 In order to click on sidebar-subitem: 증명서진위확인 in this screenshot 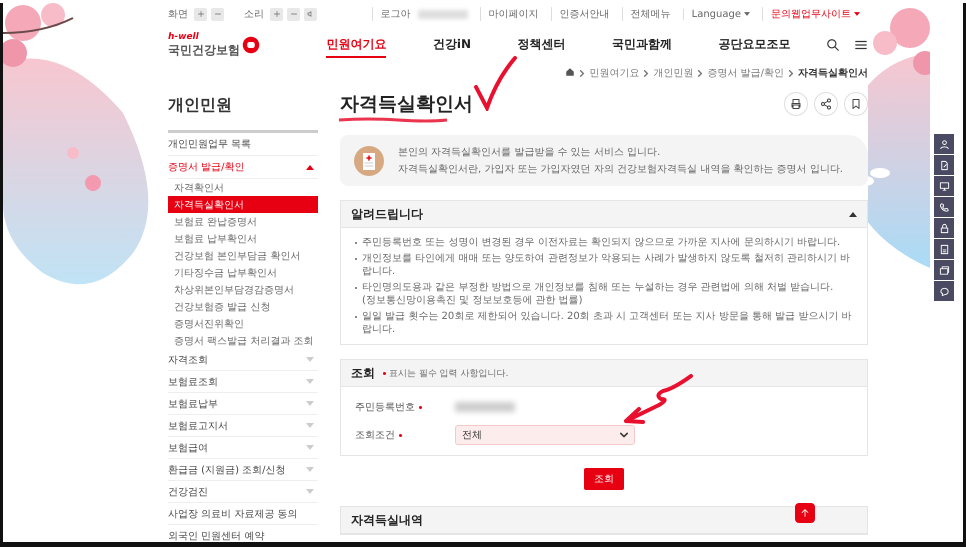, I will do `click(243, 323)`.